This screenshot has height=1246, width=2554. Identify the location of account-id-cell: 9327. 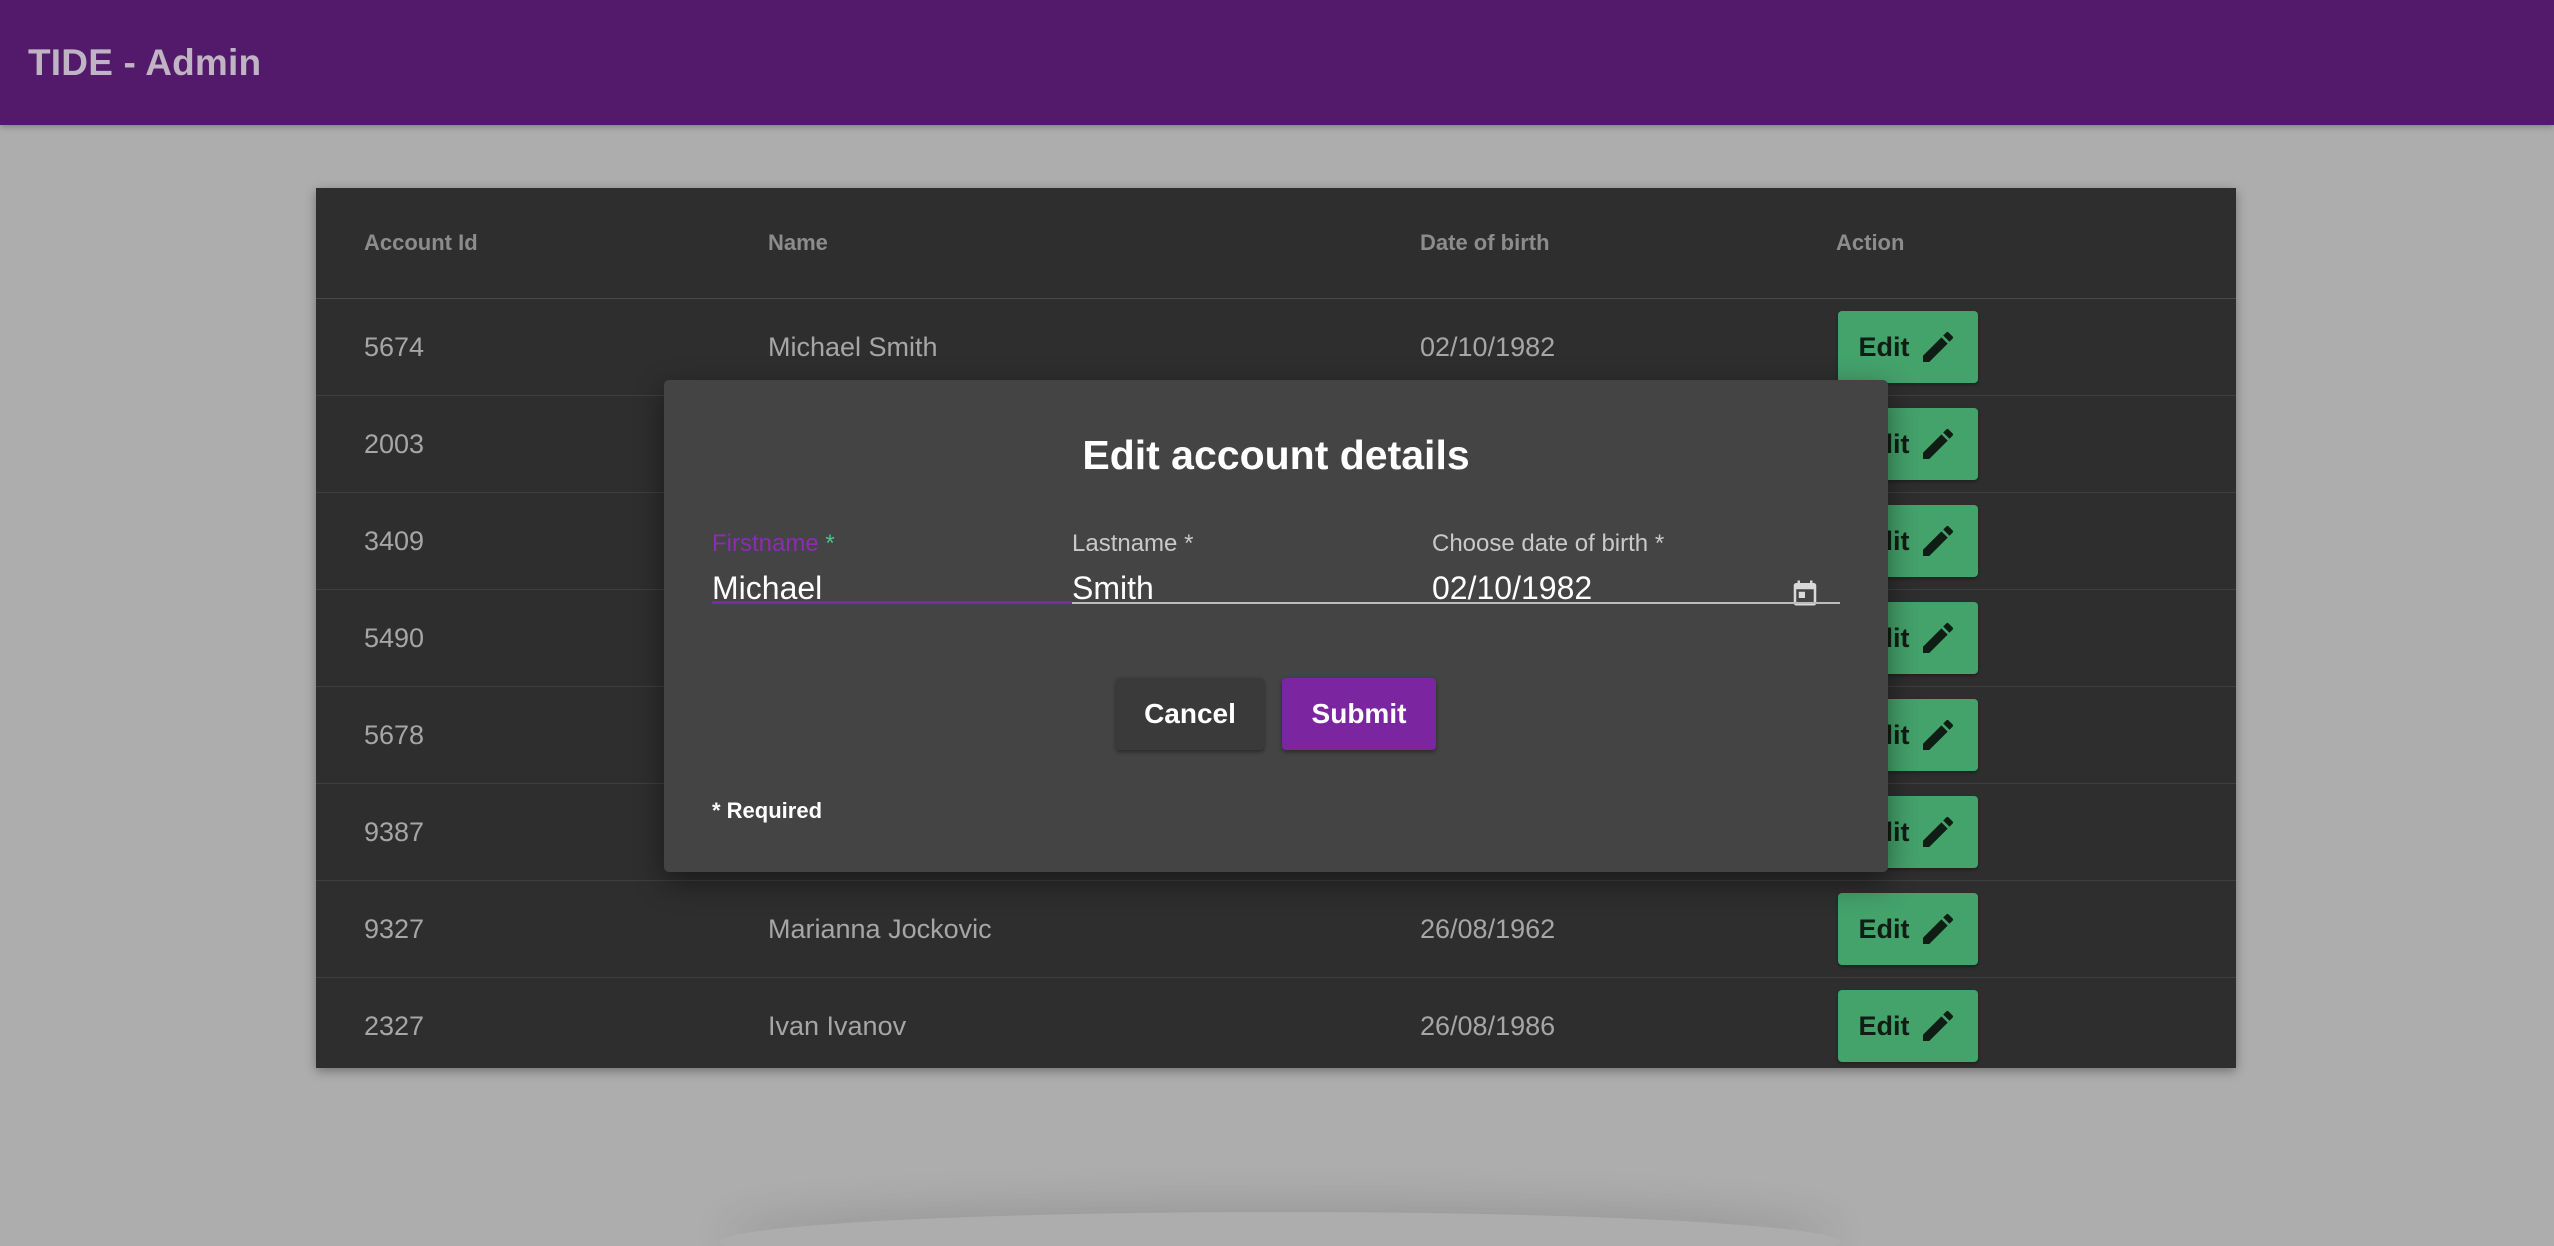
(394, 929).